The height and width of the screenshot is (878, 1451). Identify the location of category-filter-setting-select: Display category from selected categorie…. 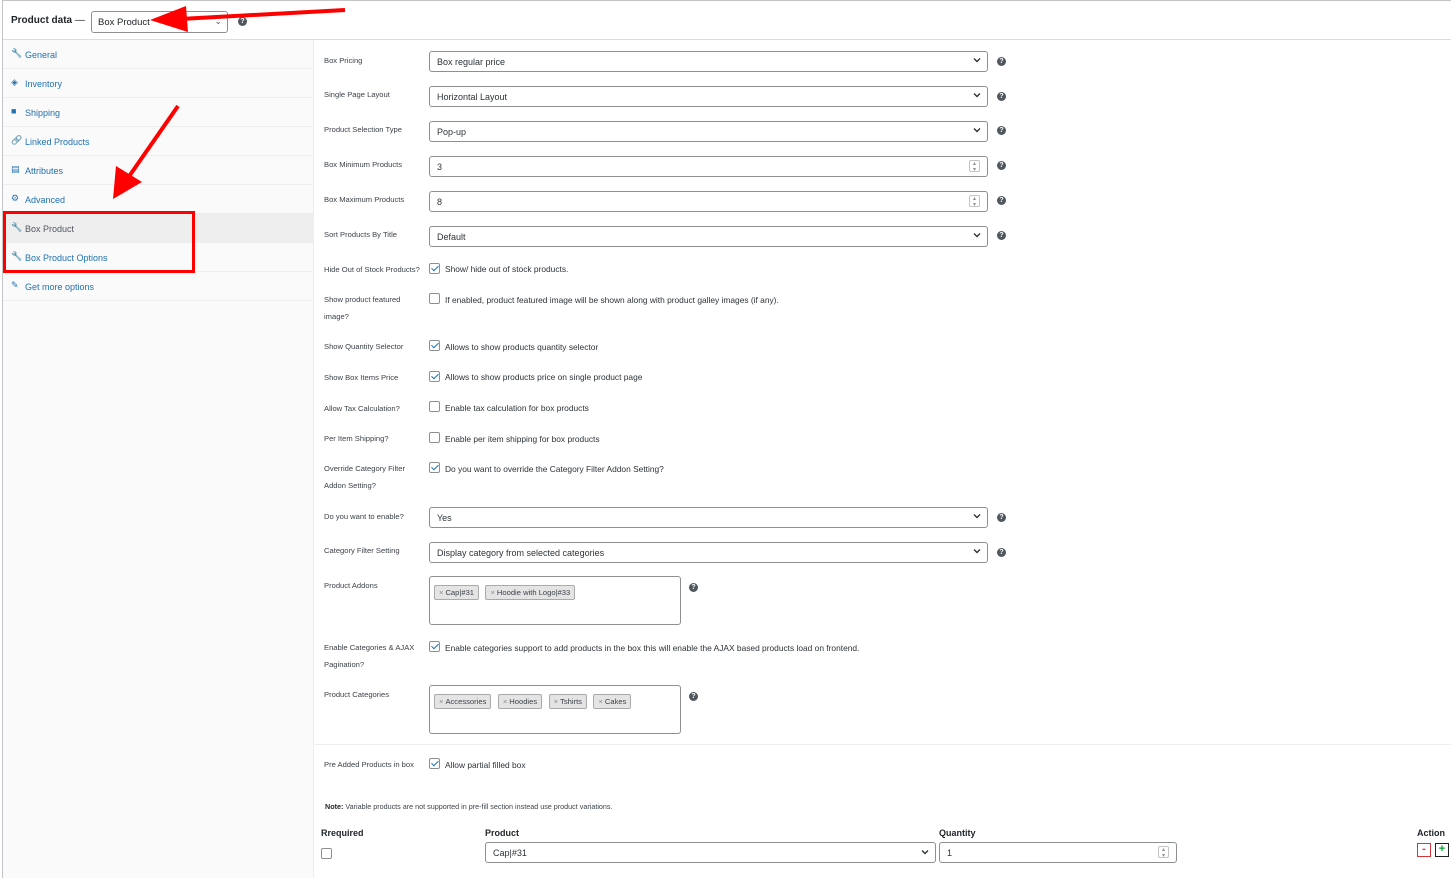
(708, 552).